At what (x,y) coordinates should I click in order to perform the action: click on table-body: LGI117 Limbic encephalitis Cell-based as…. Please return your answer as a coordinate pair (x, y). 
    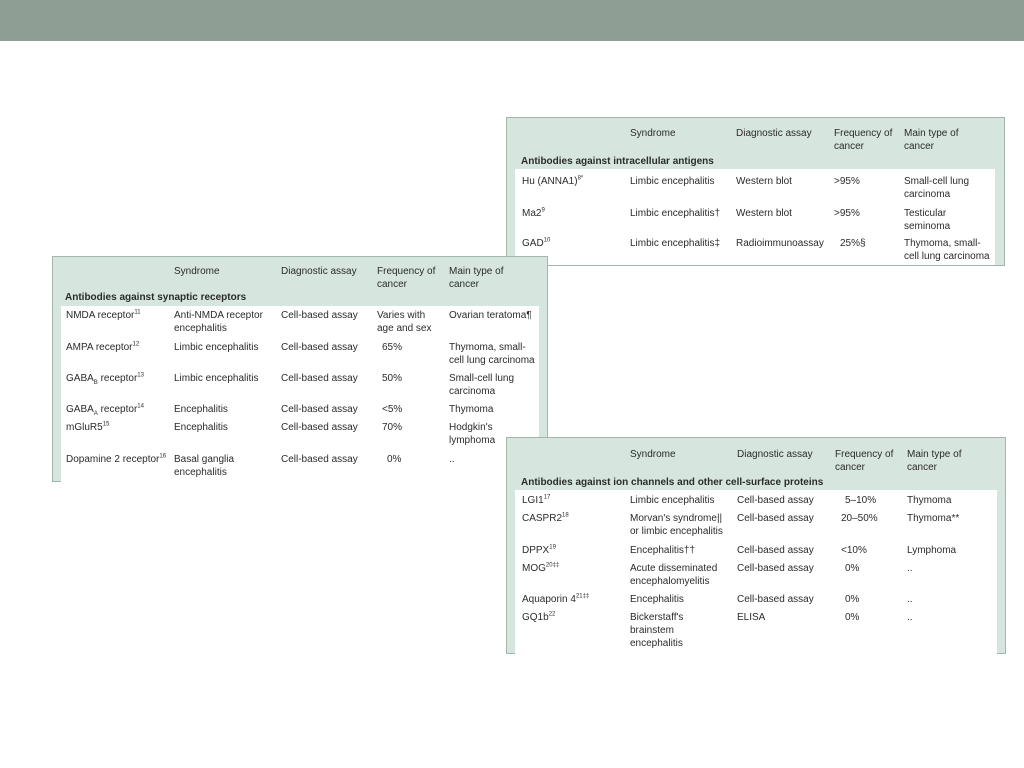
    Looking at the image, I should click on (756, 572).